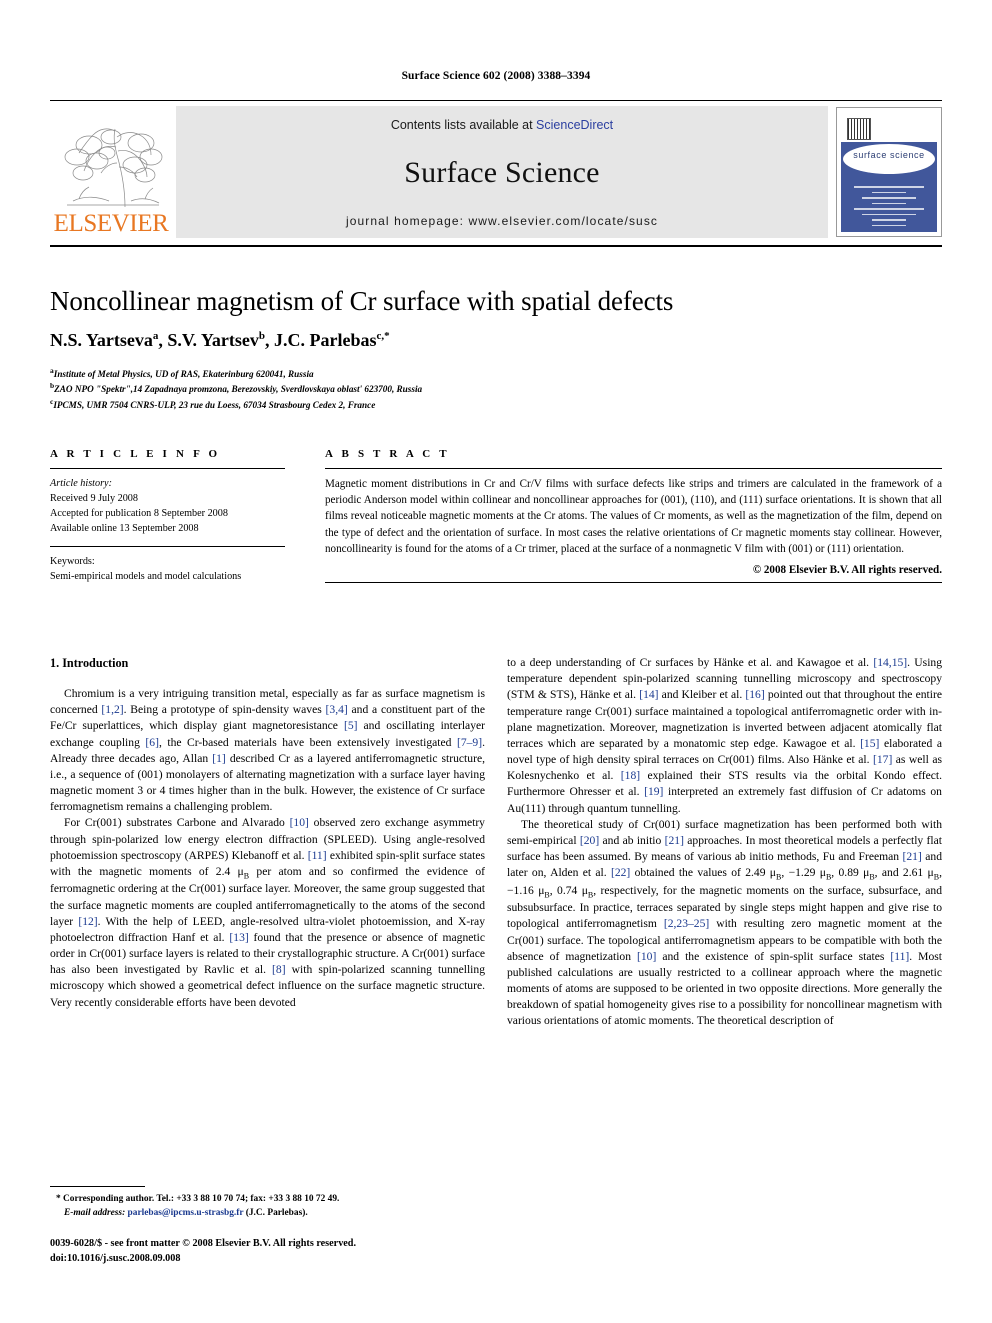 Image resolution: width=992 pixels, height=1323 pixels. Describe the element at coordinates (859, 129) in the screenshot. I see `barcode-icon` at that location.